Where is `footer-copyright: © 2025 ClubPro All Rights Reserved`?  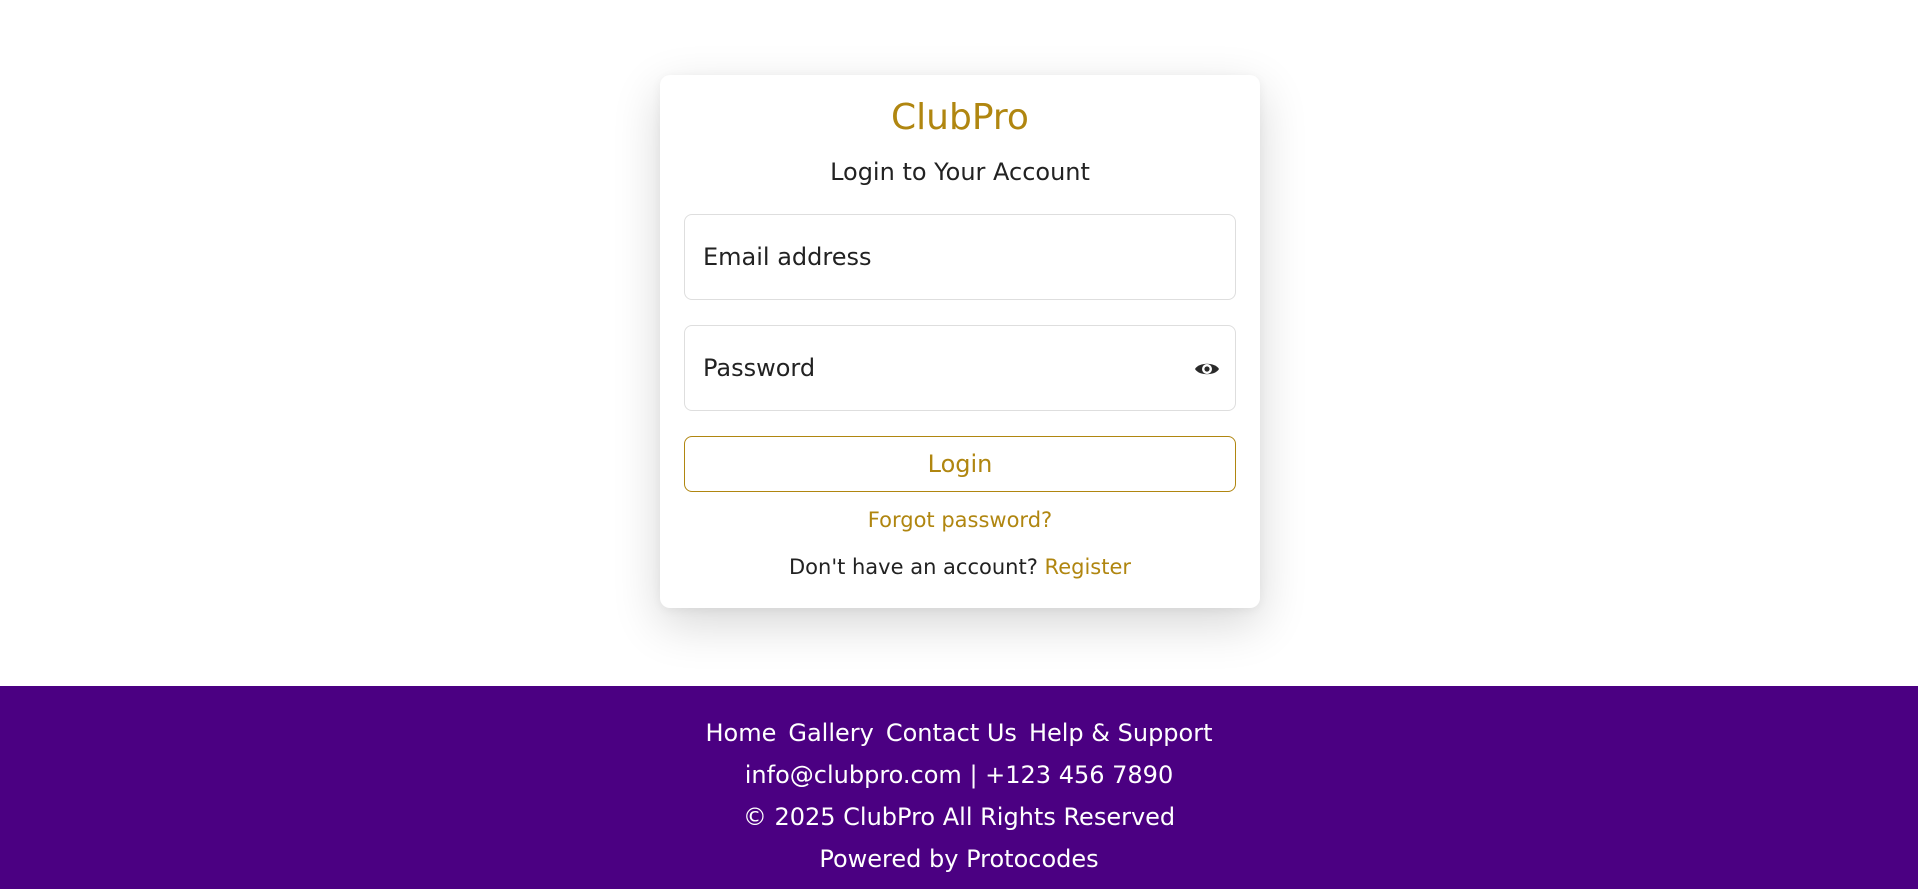 footer-copyright: © 2025 ClubPro All Rights Reserved is located at coordinates (959, 817).